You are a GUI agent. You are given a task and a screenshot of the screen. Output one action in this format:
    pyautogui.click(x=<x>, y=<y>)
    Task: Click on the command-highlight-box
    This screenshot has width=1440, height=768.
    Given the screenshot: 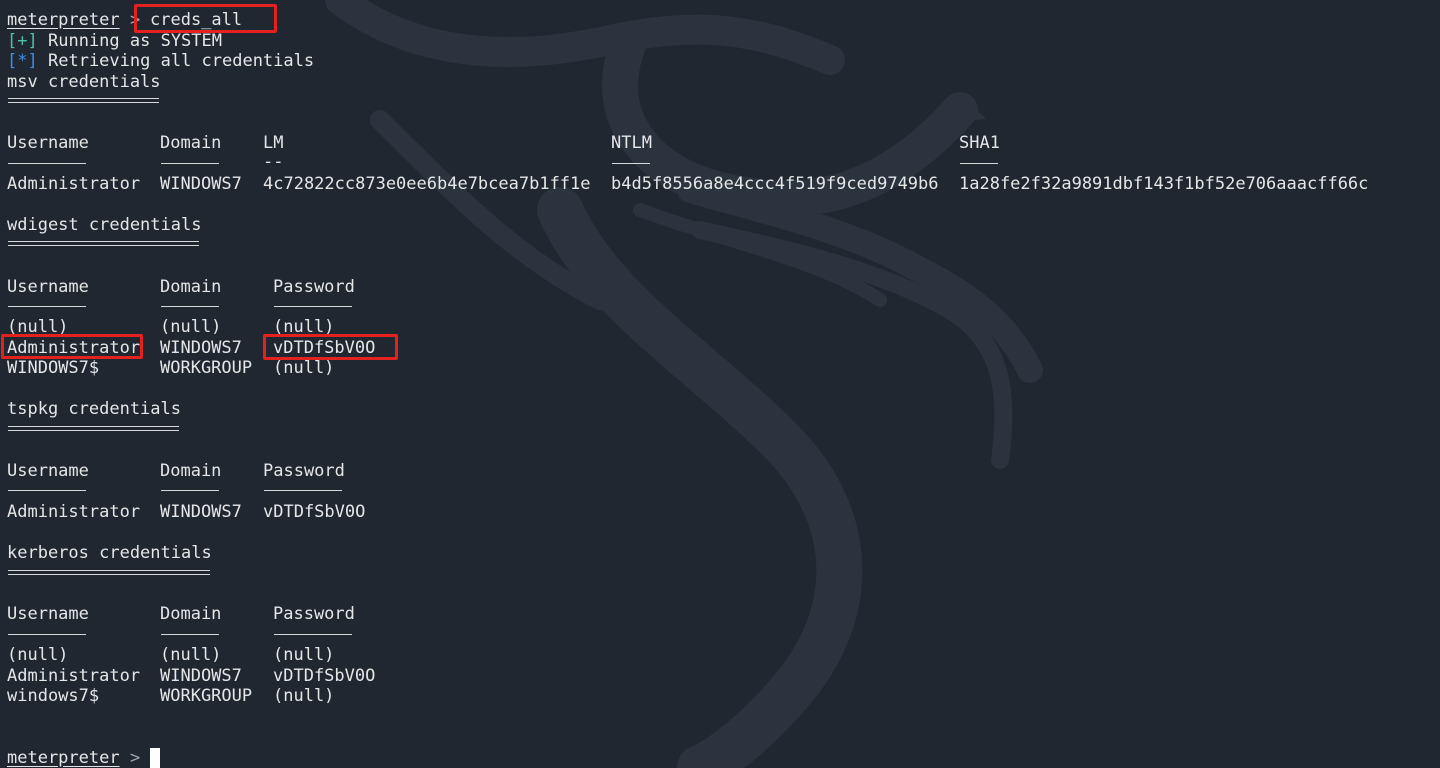 What is the action you would take?
    pyautogui.click(x=205, y=18)
    